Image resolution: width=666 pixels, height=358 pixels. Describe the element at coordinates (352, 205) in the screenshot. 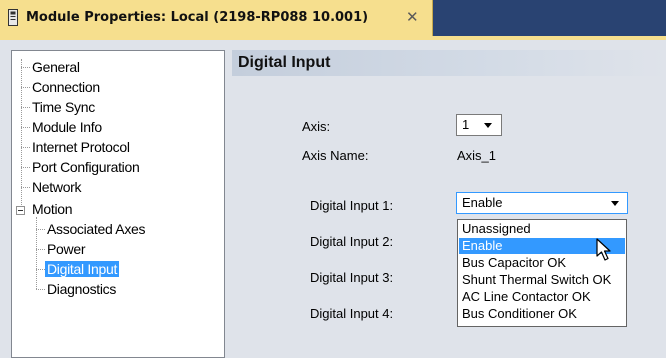

I see `digital-input-1-label: Digital Input 1:` at that location.